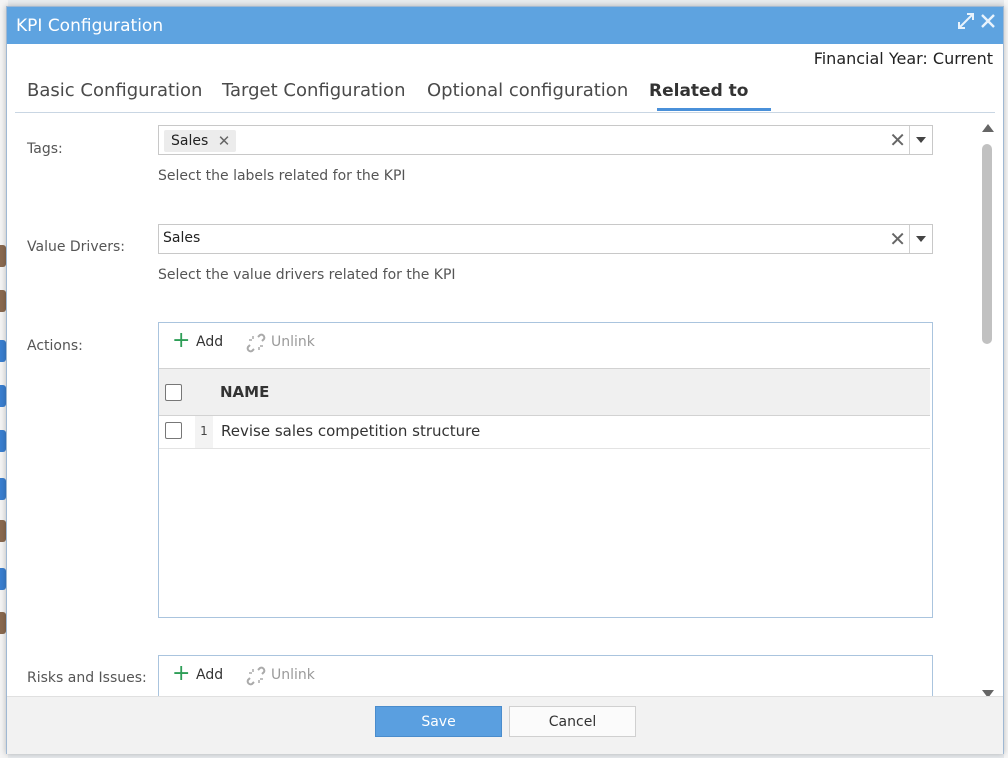 This screenshot has width=1008, height=758. Describe the element at coordinates (173, 430) in the screenshot. I see `row-checkbox` at that location.